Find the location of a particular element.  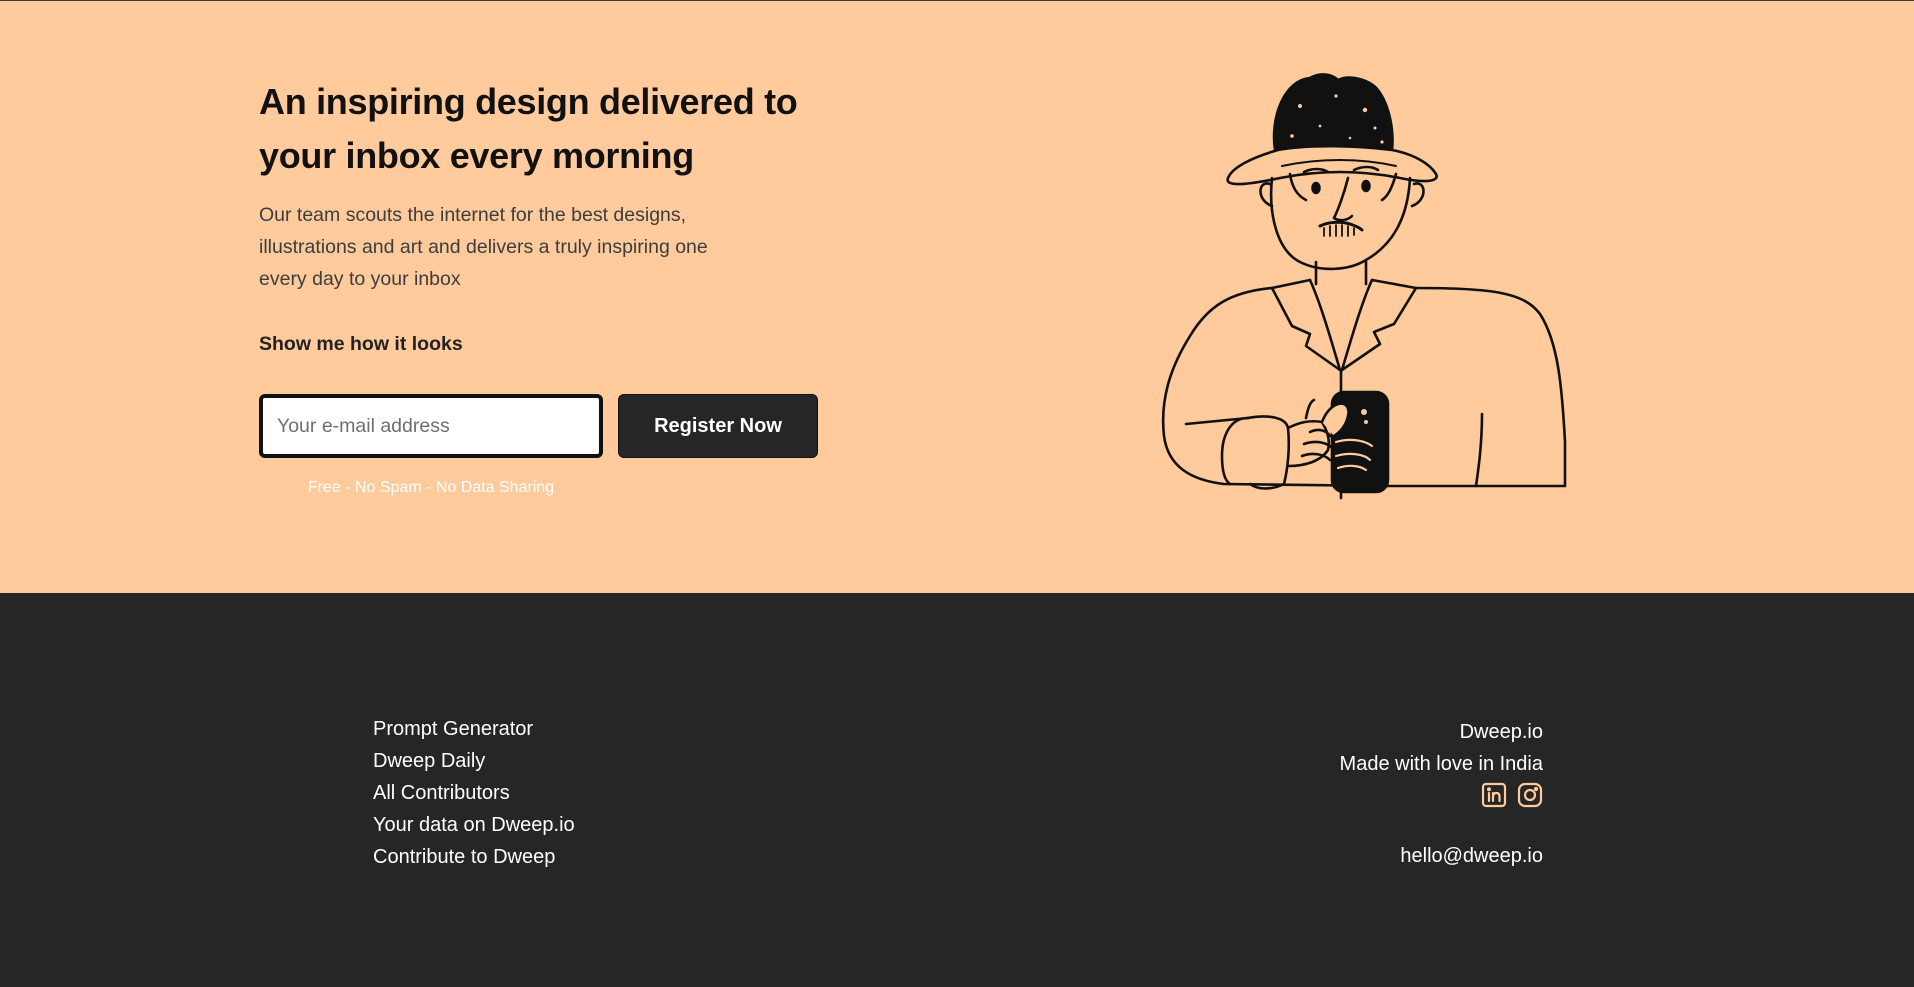

social-links is located at coordinates (1441, 796).